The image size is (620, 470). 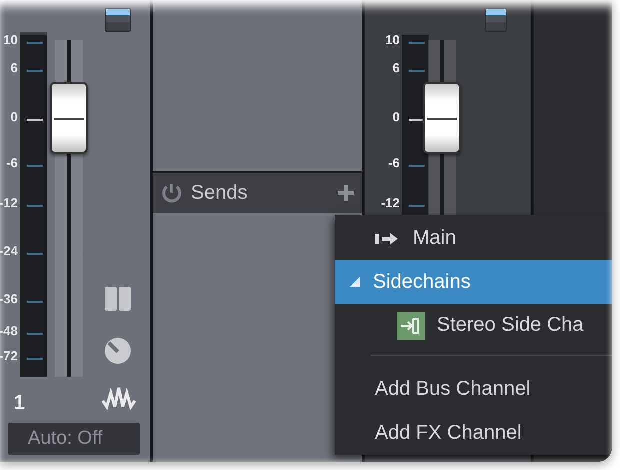 What do you see at coordinates (74, 439) in the screenshot?
I see `automation-button: Auto: Off` at bounding box center [74, 439].